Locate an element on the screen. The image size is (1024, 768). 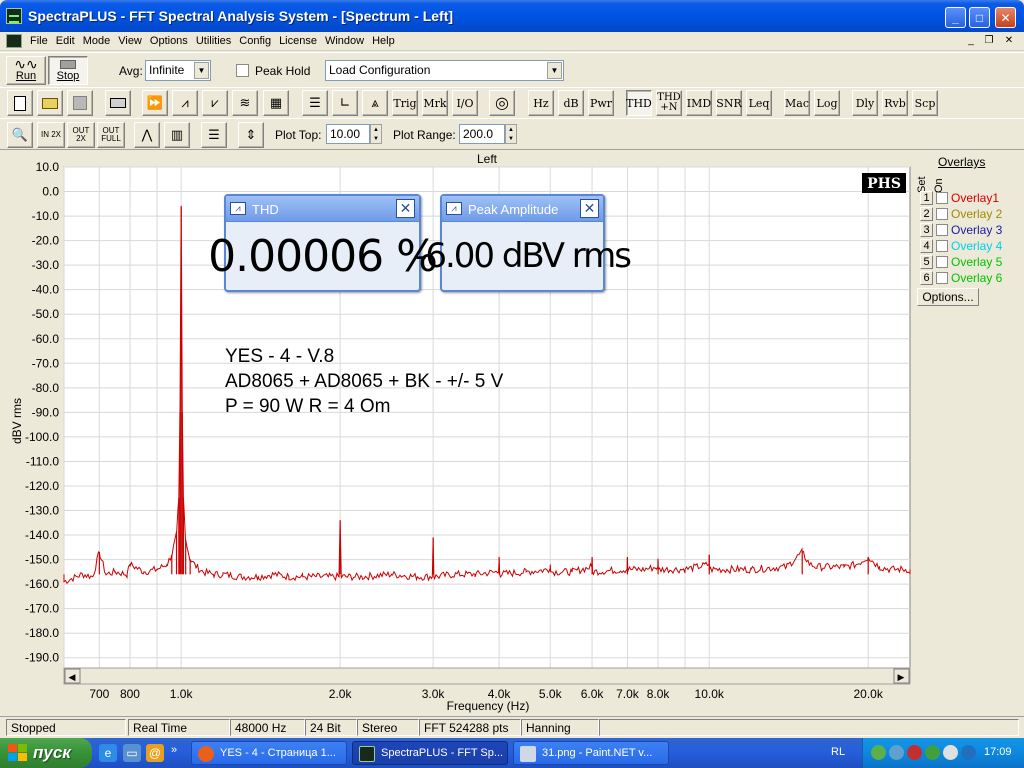
quicklaunch-expand-icon: » is located at coordinates (174, 750).